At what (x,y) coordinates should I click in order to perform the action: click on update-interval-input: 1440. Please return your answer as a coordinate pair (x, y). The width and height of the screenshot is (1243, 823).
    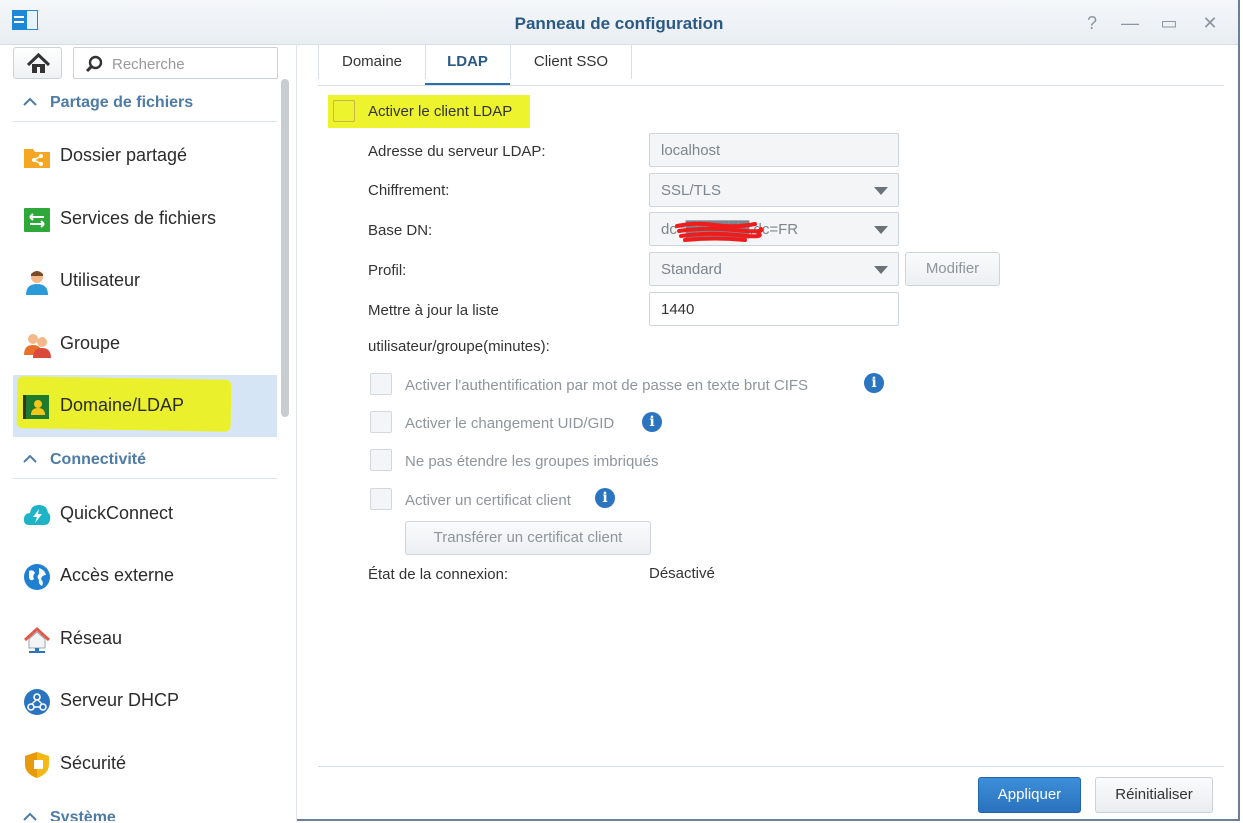
    Looking at the image, I should click on (774, 309).